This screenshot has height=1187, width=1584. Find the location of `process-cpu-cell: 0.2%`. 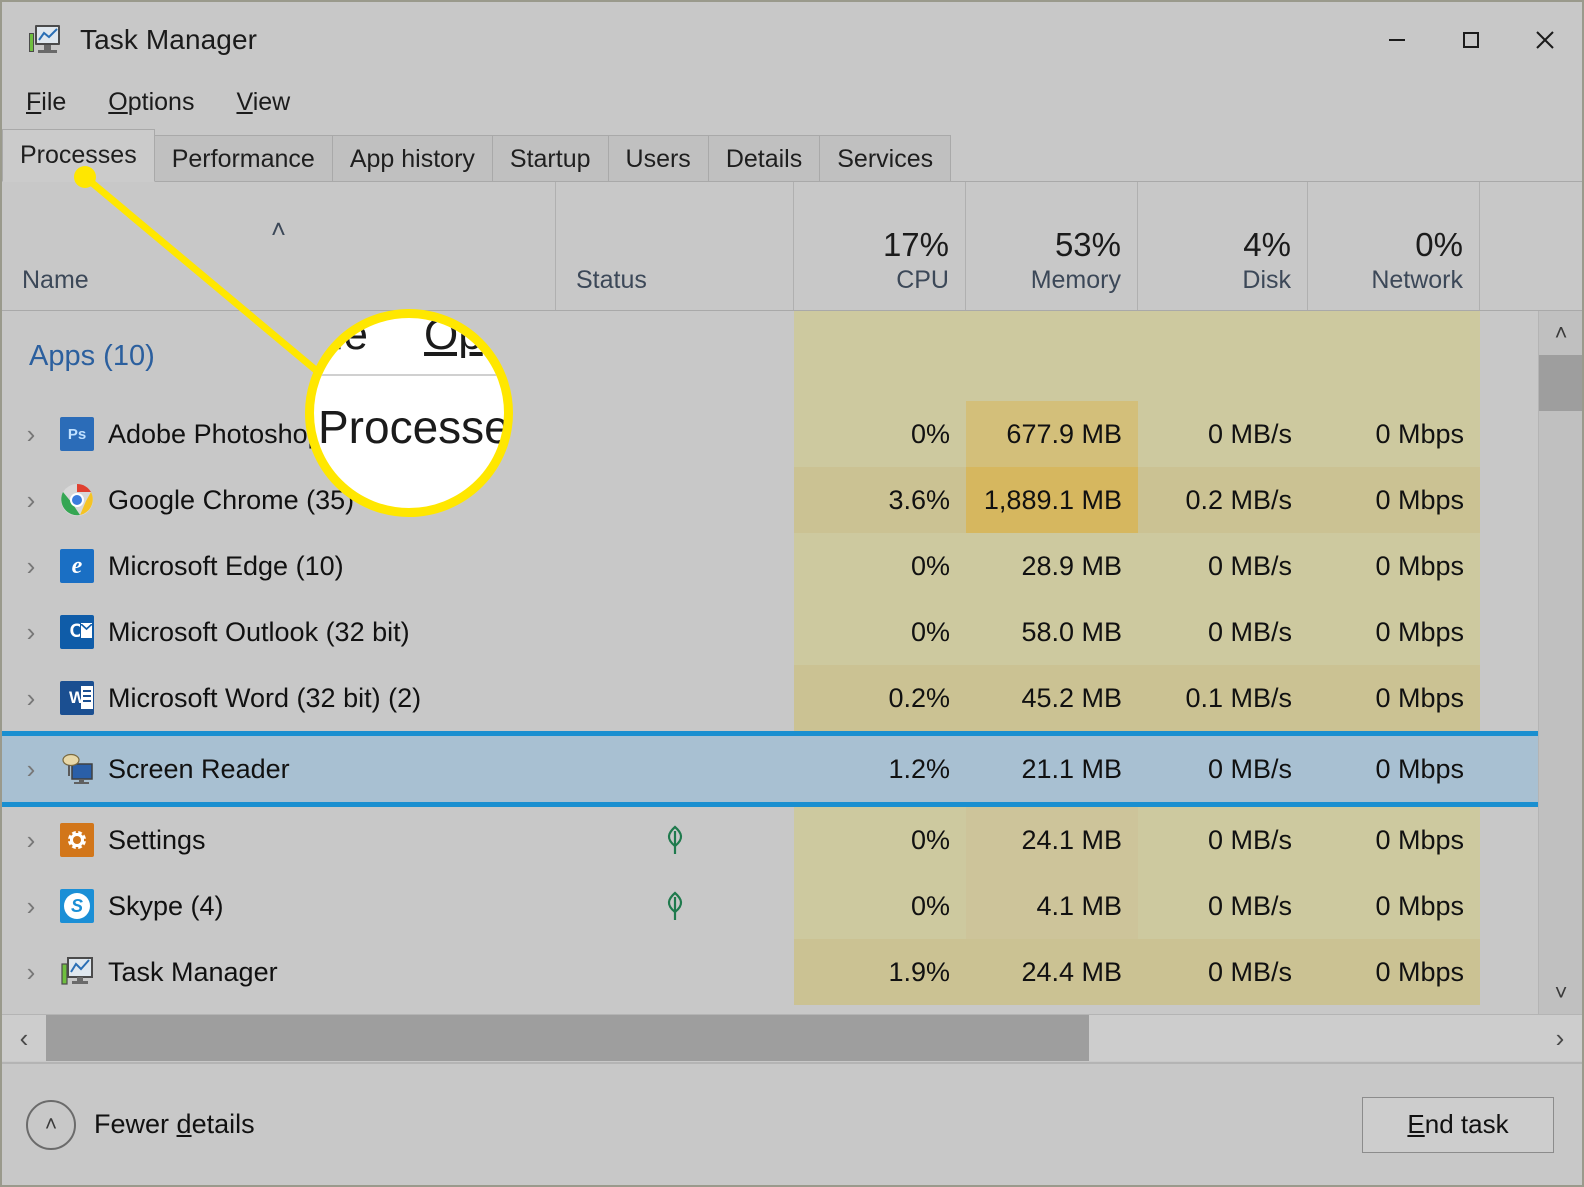

process-cpu-cell: 0.2% is located at coordinates (880, 698).